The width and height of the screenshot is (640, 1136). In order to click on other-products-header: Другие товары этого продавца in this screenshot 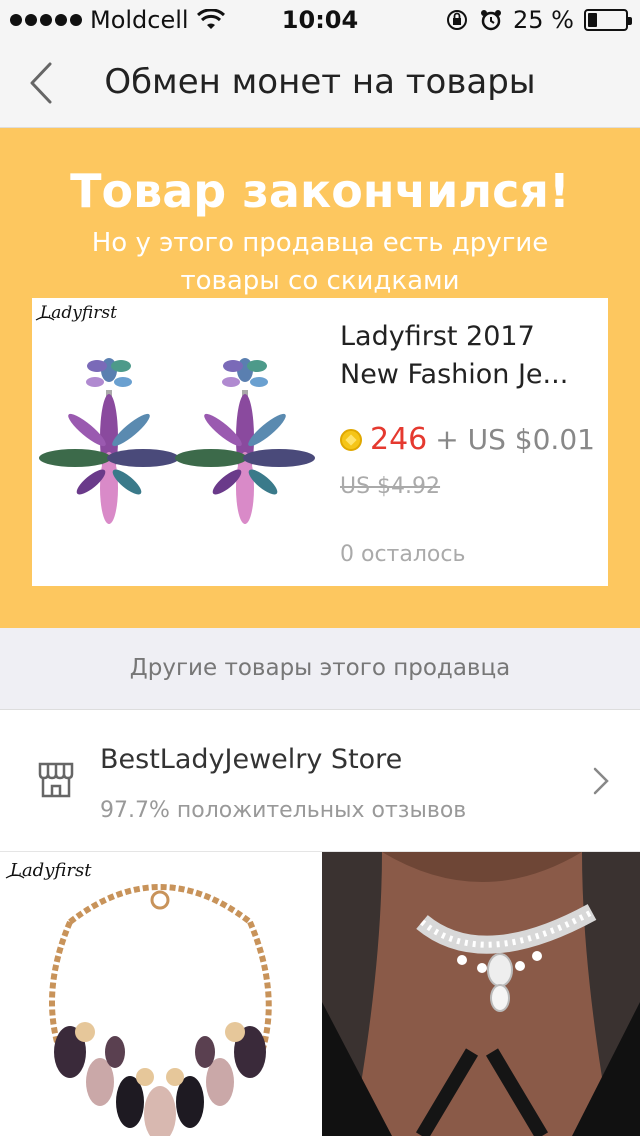, I will do `click(320, 669)`.